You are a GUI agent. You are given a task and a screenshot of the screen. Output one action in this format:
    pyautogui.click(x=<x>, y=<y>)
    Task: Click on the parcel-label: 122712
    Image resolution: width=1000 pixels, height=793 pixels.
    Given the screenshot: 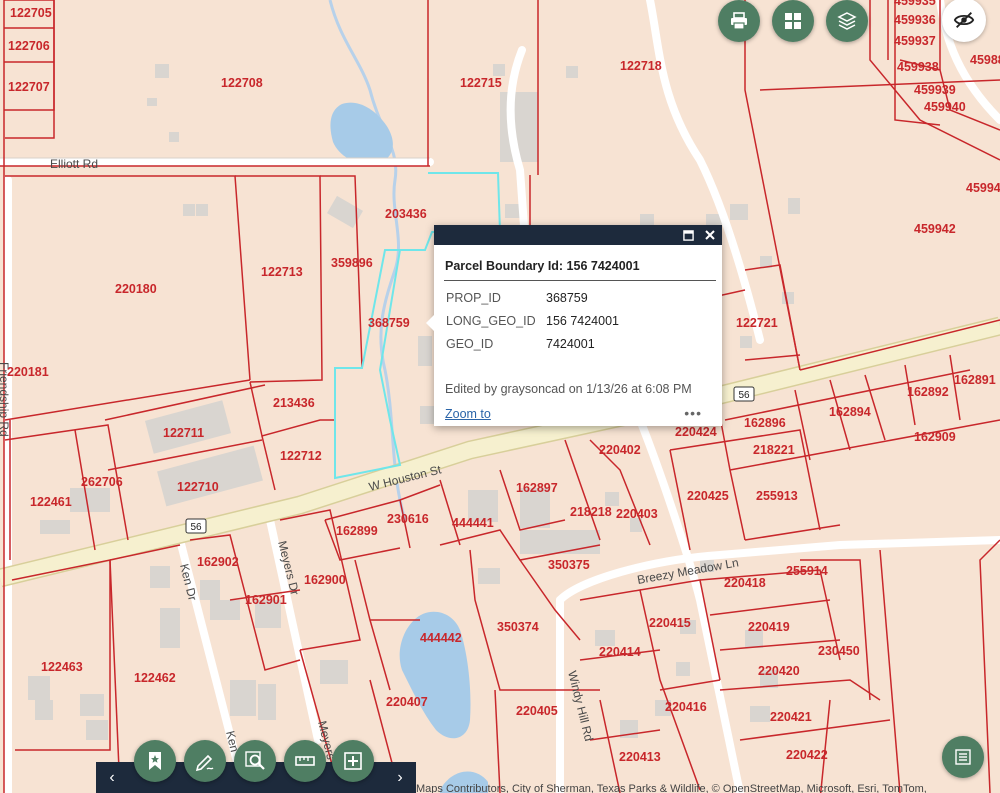 What is the action you would take?
    pyautogui.click(x=301, y=456)
    